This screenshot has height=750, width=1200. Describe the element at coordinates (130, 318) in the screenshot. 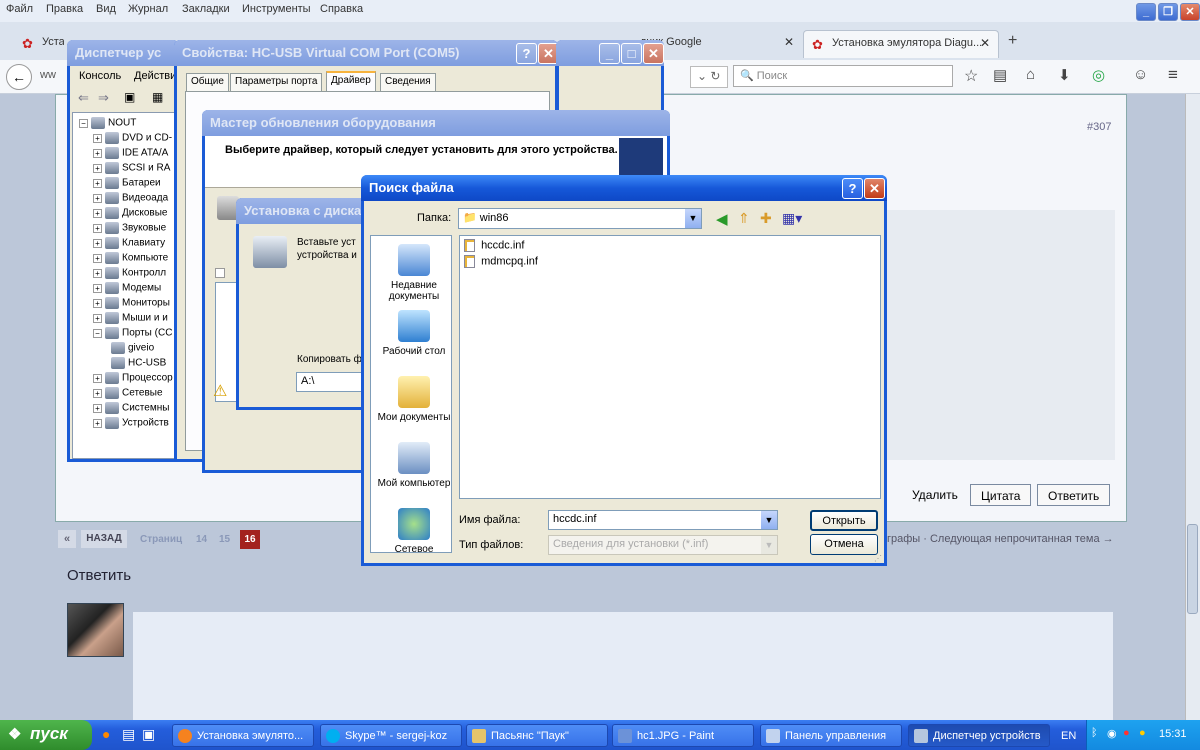

I see `device-tree-item: + Мыши и и` at that location.